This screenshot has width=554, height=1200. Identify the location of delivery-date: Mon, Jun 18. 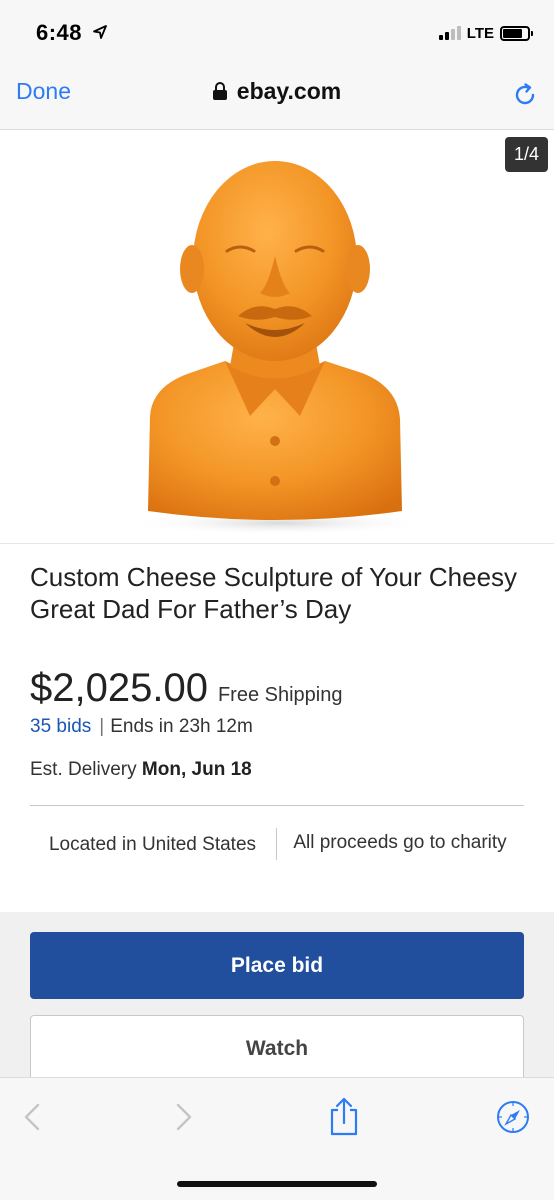
(196, 769).